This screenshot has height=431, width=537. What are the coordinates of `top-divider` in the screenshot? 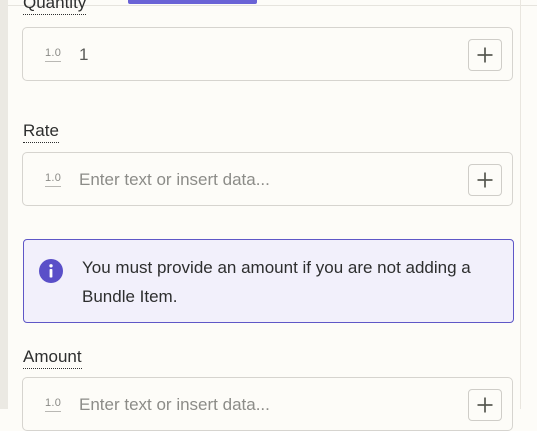 It's located at (272, 5).